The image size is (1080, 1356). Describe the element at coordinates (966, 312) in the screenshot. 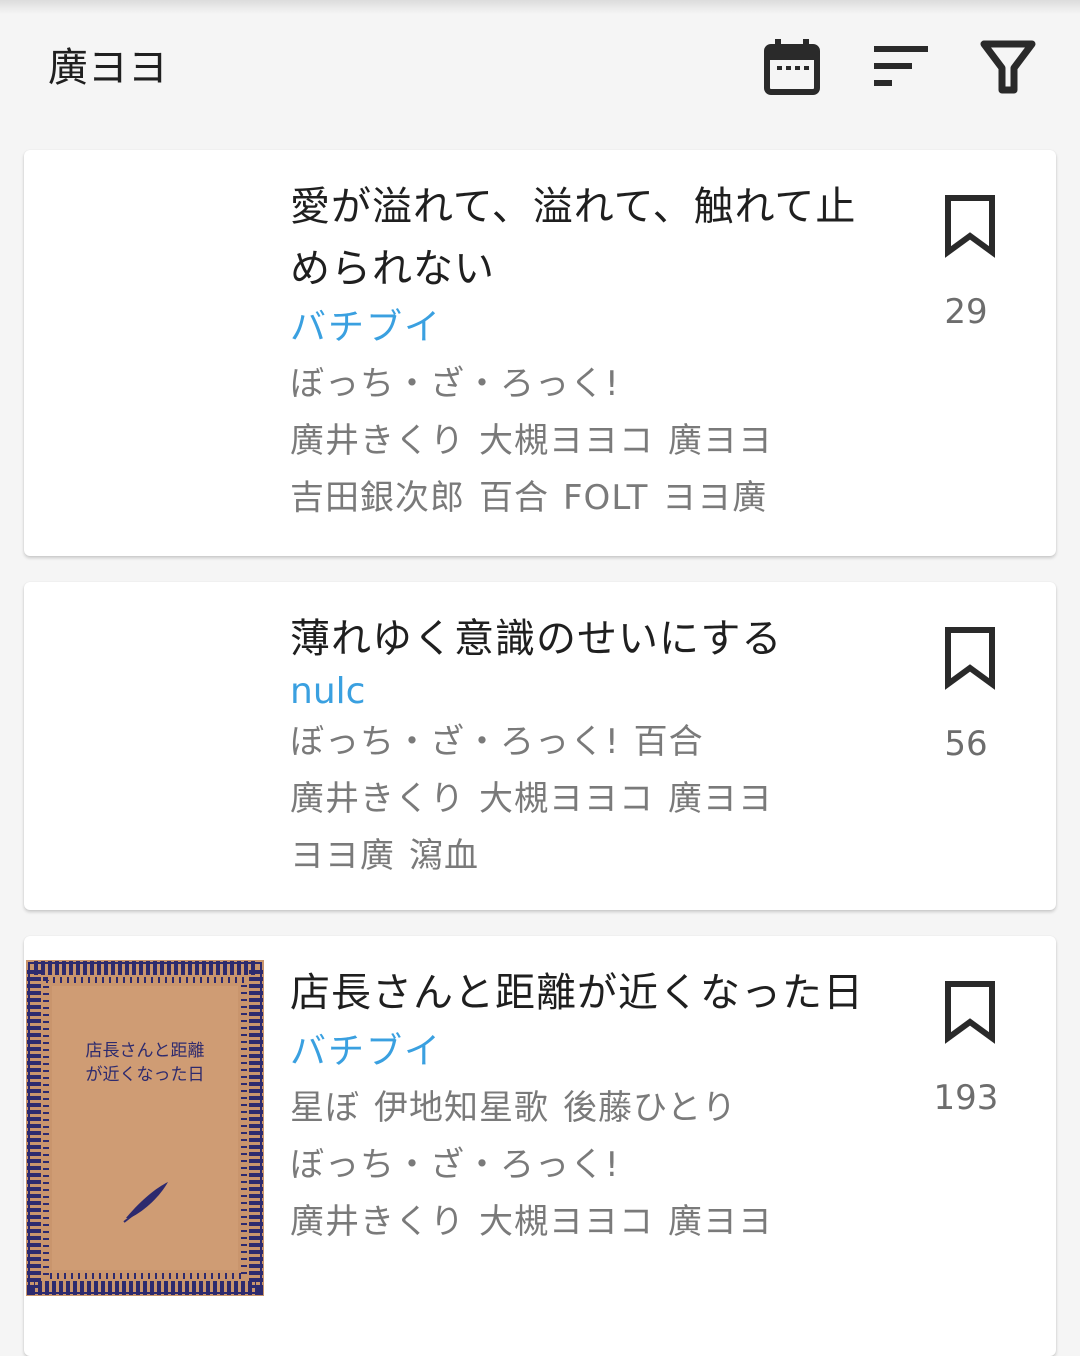

I see `bookmark-count: 29` at that location.